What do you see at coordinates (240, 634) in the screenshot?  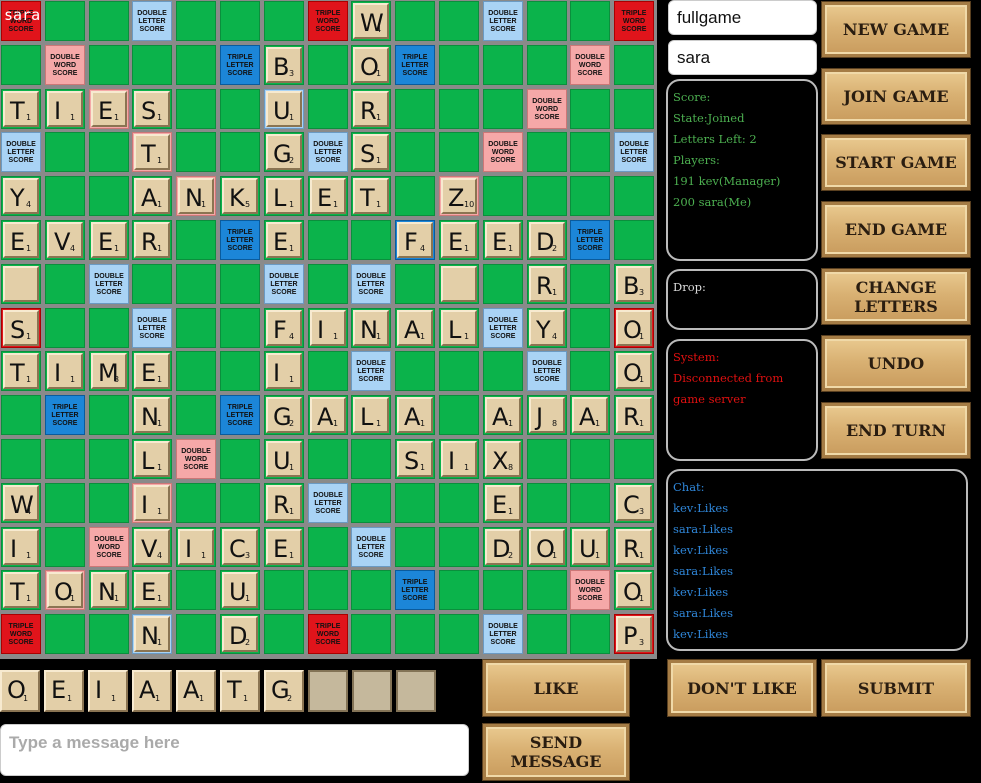 I see `board-cell: D2` at bounding box center [240, 634].